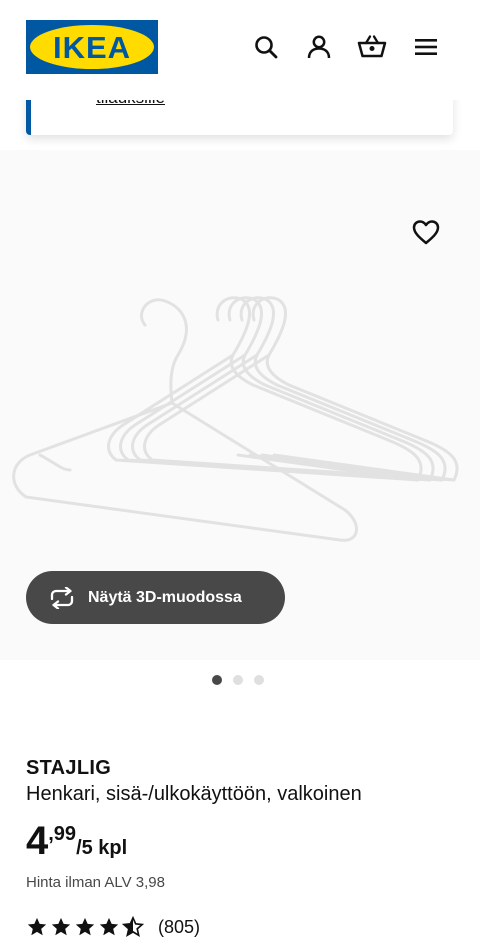  I want to click on ikea-logo: IKEA, so click(92, 47).